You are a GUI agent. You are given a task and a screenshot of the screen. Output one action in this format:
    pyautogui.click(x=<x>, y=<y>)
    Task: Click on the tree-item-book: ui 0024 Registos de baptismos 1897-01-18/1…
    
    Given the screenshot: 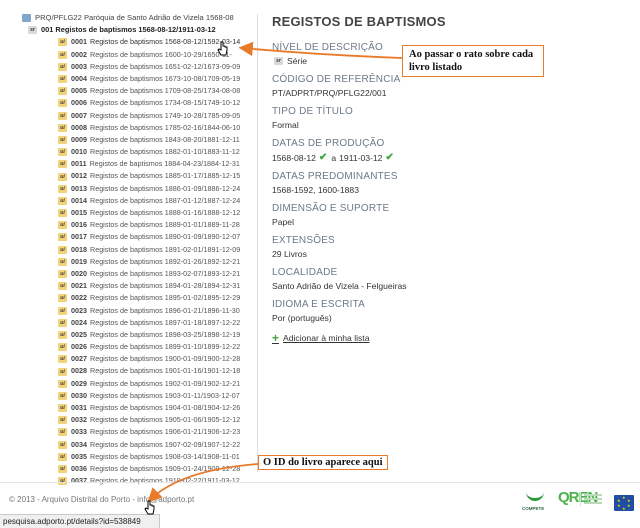 What is the action you would take?
    pyautogui.click(x=154, y=323)
    